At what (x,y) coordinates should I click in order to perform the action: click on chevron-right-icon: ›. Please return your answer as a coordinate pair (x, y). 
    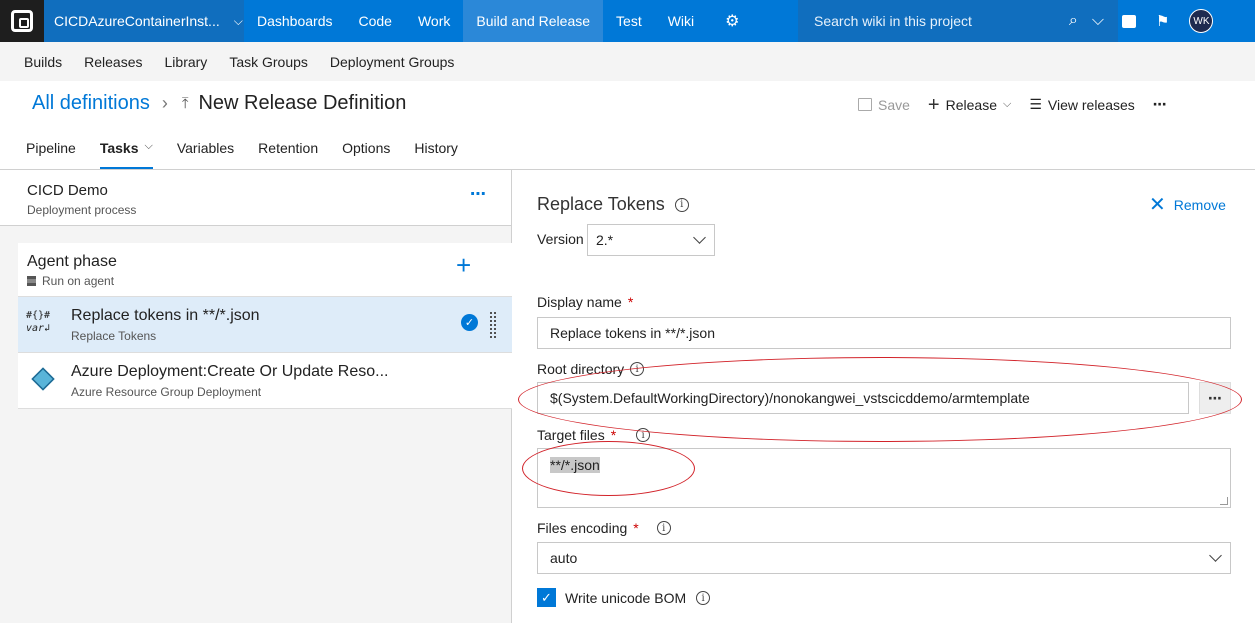
    Looking at the image, I should click on (164, 103).